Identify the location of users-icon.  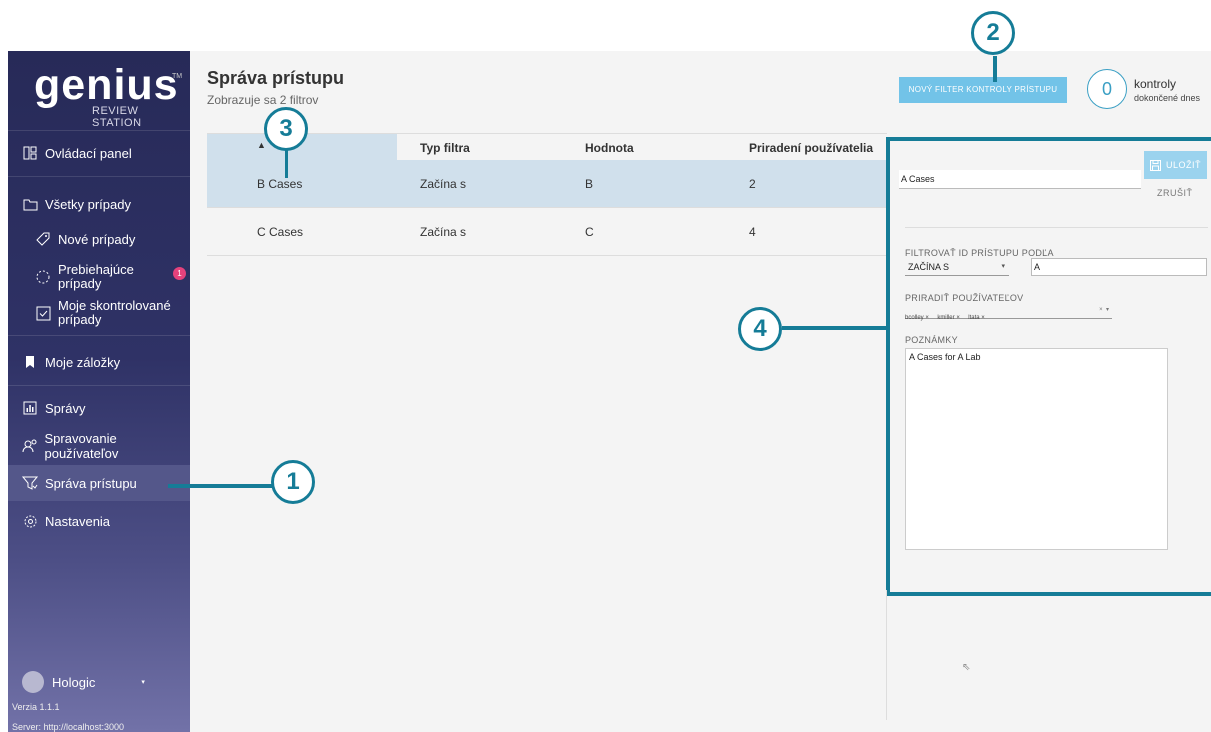
(29, 446).